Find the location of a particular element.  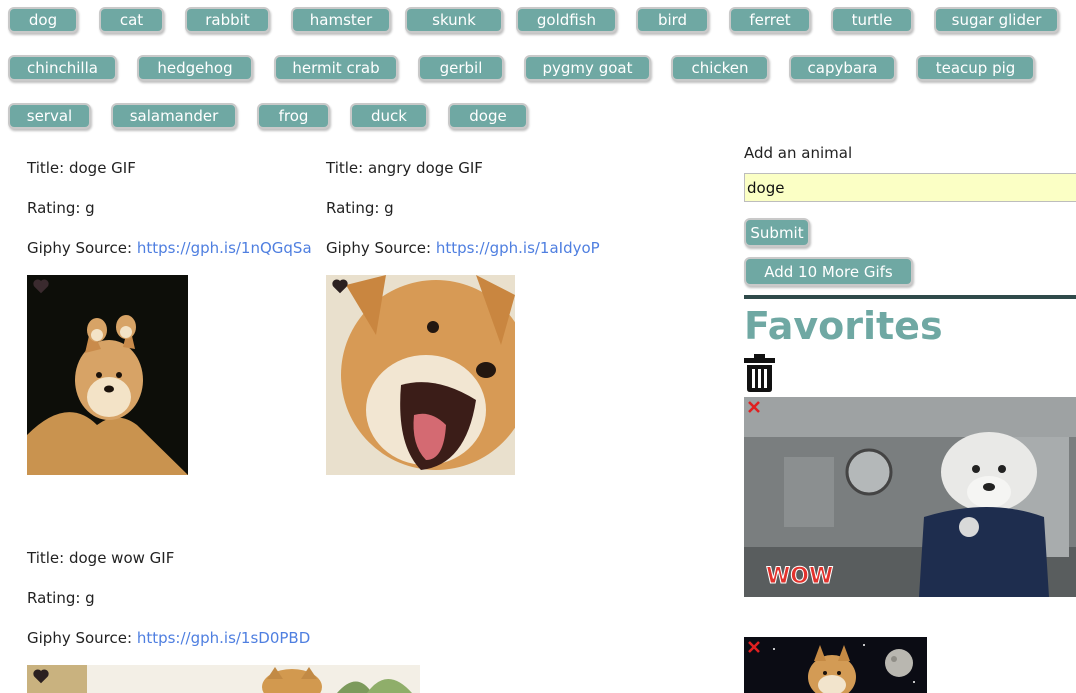

favorite-gif is located at coordinates (835, 665).